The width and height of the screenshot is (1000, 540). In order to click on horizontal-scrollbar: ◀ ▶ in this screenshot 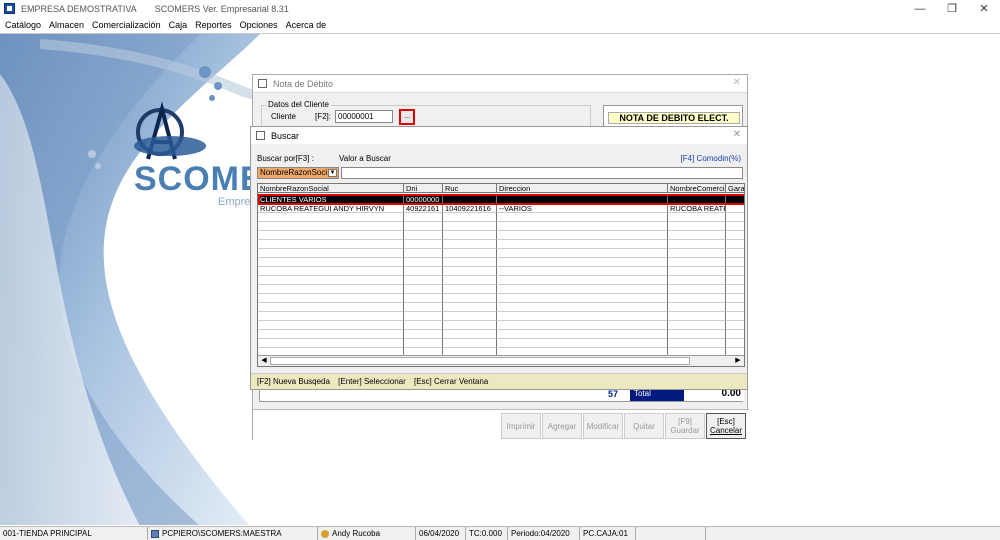, I will do `click(501, 360)`.